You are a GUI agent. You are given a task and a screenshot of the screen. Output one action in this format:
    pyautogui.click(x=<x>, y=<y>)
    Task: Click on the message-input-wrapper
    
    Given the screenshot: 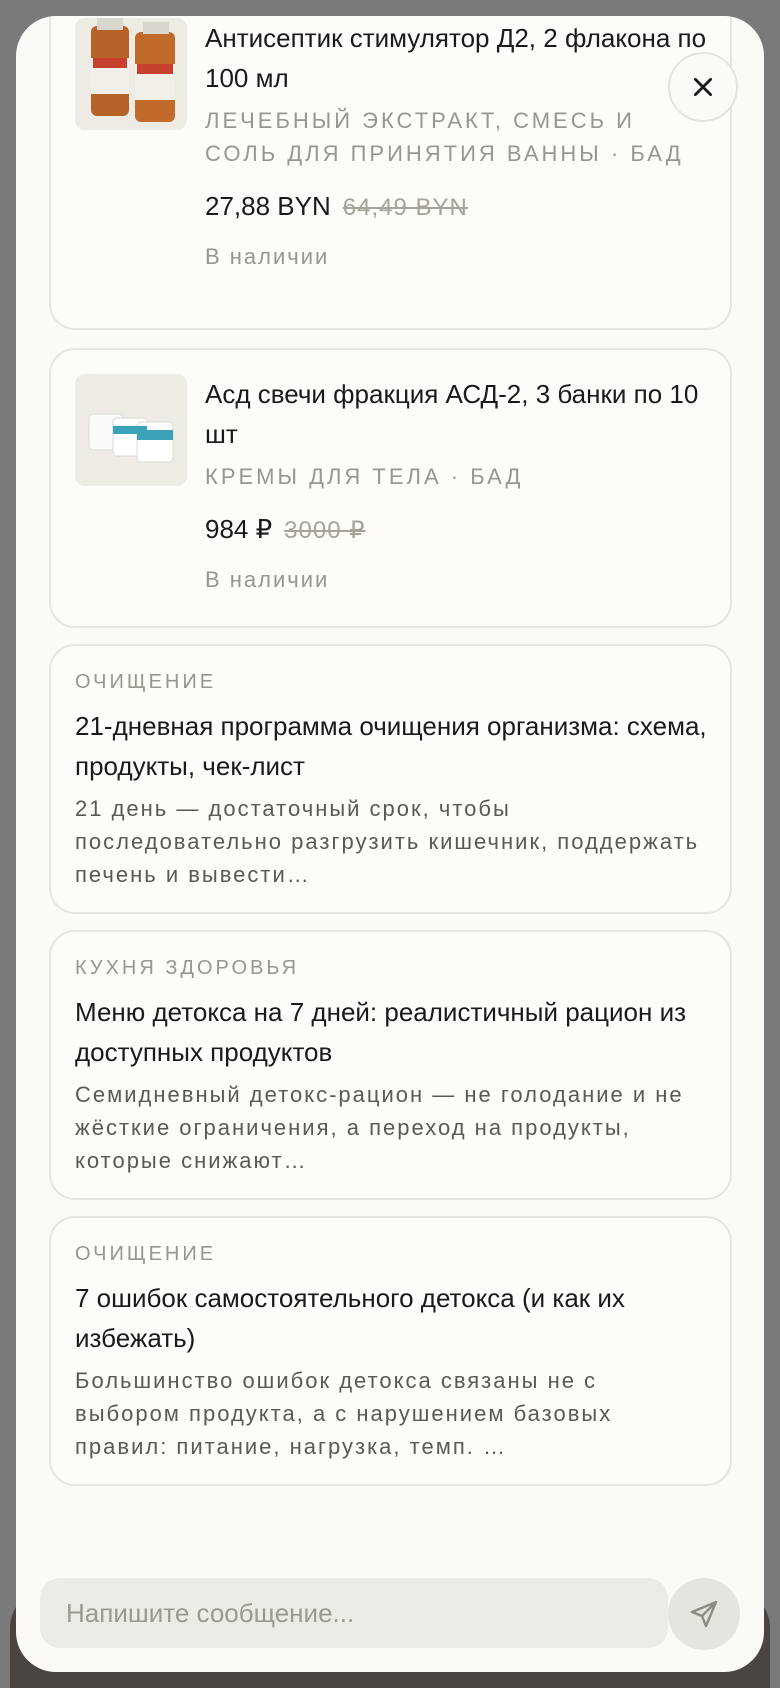 What is the action you would take?
    pyautogui.click(x=354, y=1613)
    